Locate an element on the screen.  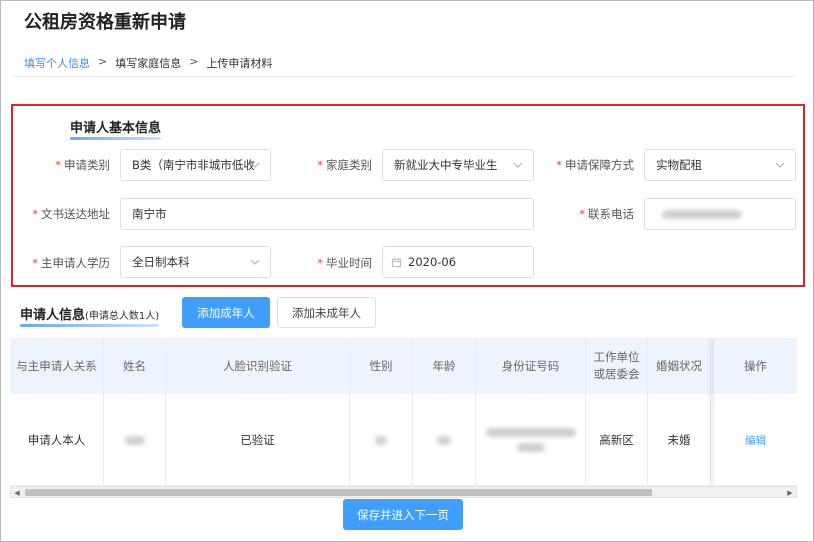
cell-gender is located at coordinates (381, 440).